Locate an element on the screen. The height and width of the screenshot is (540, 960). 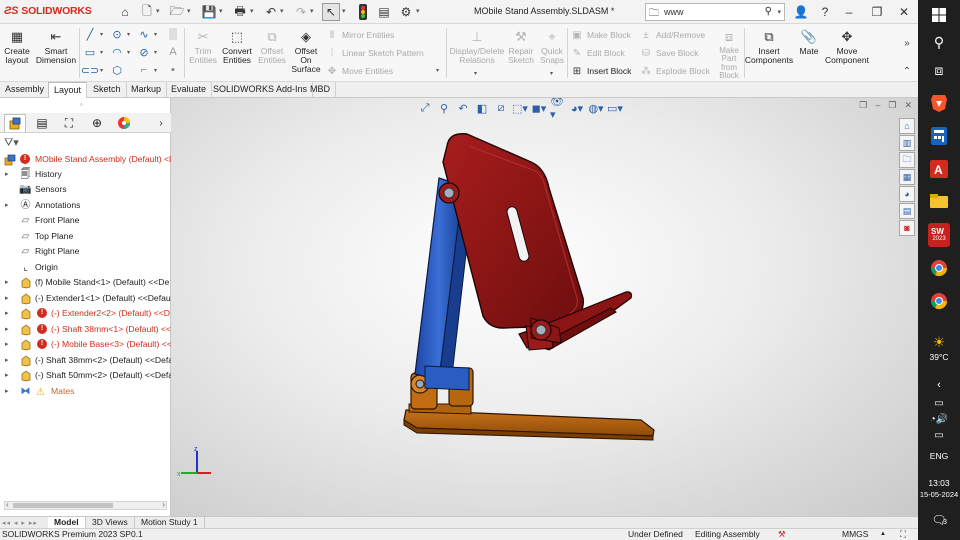
explode-block-button: ⁂ Explode Block is located at coordinates (675, 71).